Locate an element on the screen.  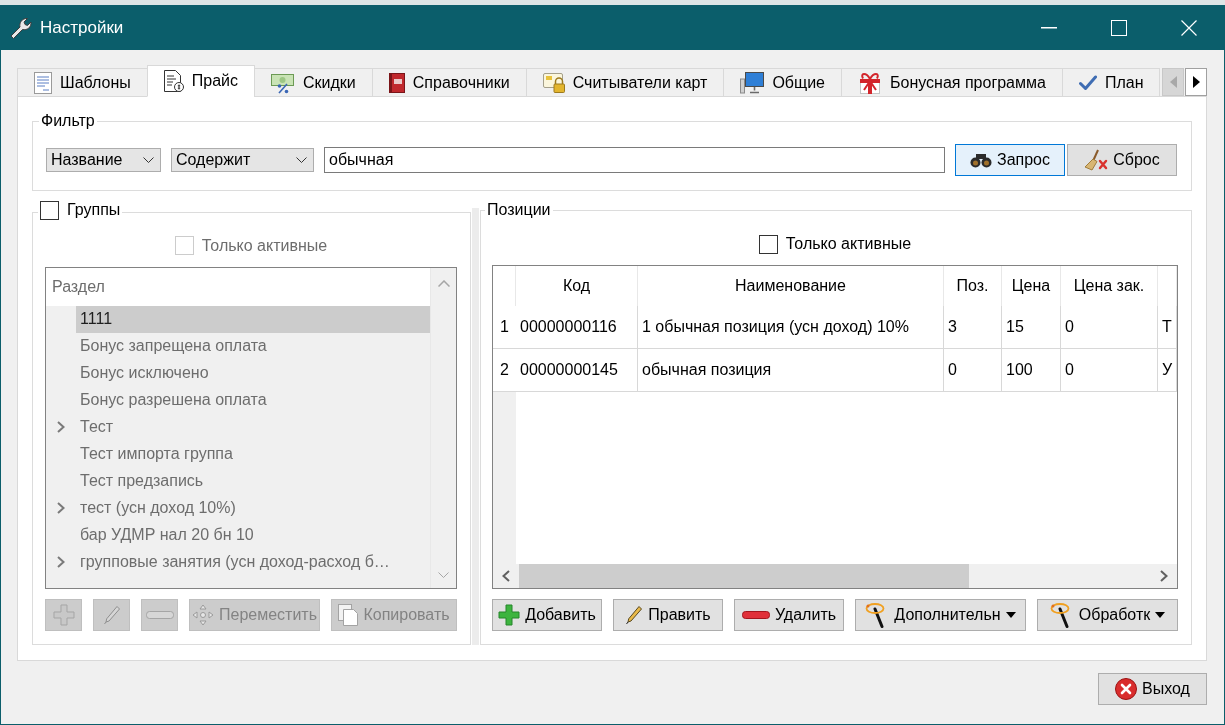
gift-icon is located at coordinates (870, 82).